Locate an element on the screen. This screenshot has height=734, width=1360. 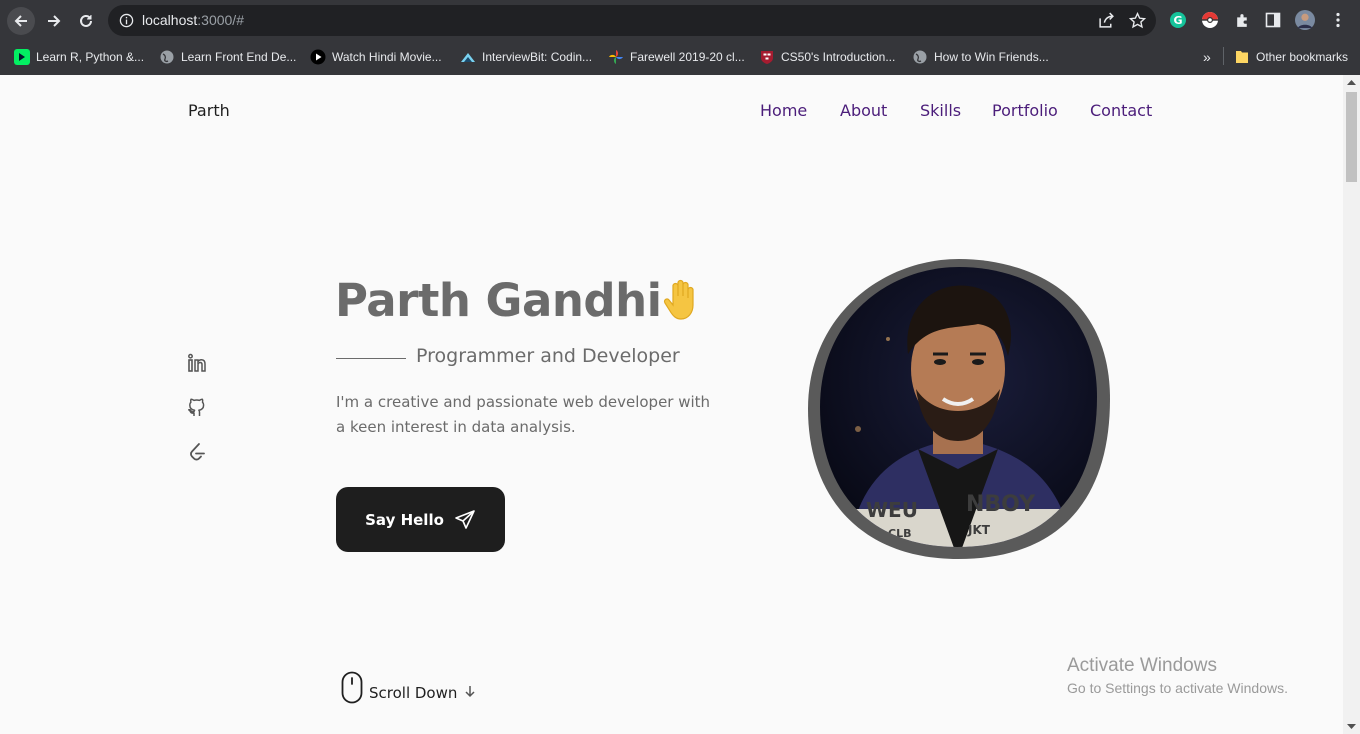
nav-link-portfolio: Portfolio is located at coordinates (1025, 110).